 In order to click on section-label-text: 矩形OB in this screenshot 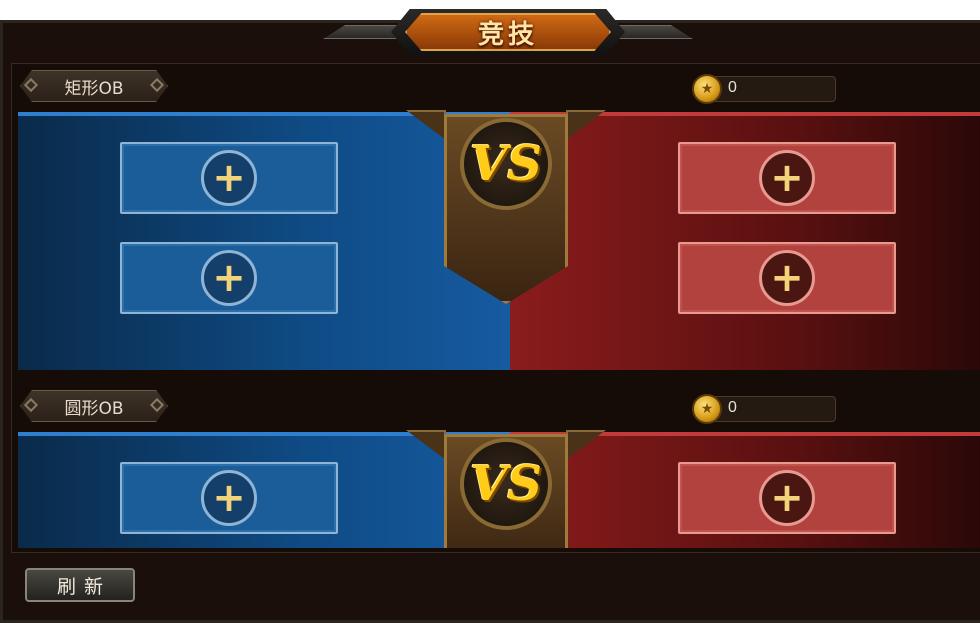, I will do `click(94, 88)`.